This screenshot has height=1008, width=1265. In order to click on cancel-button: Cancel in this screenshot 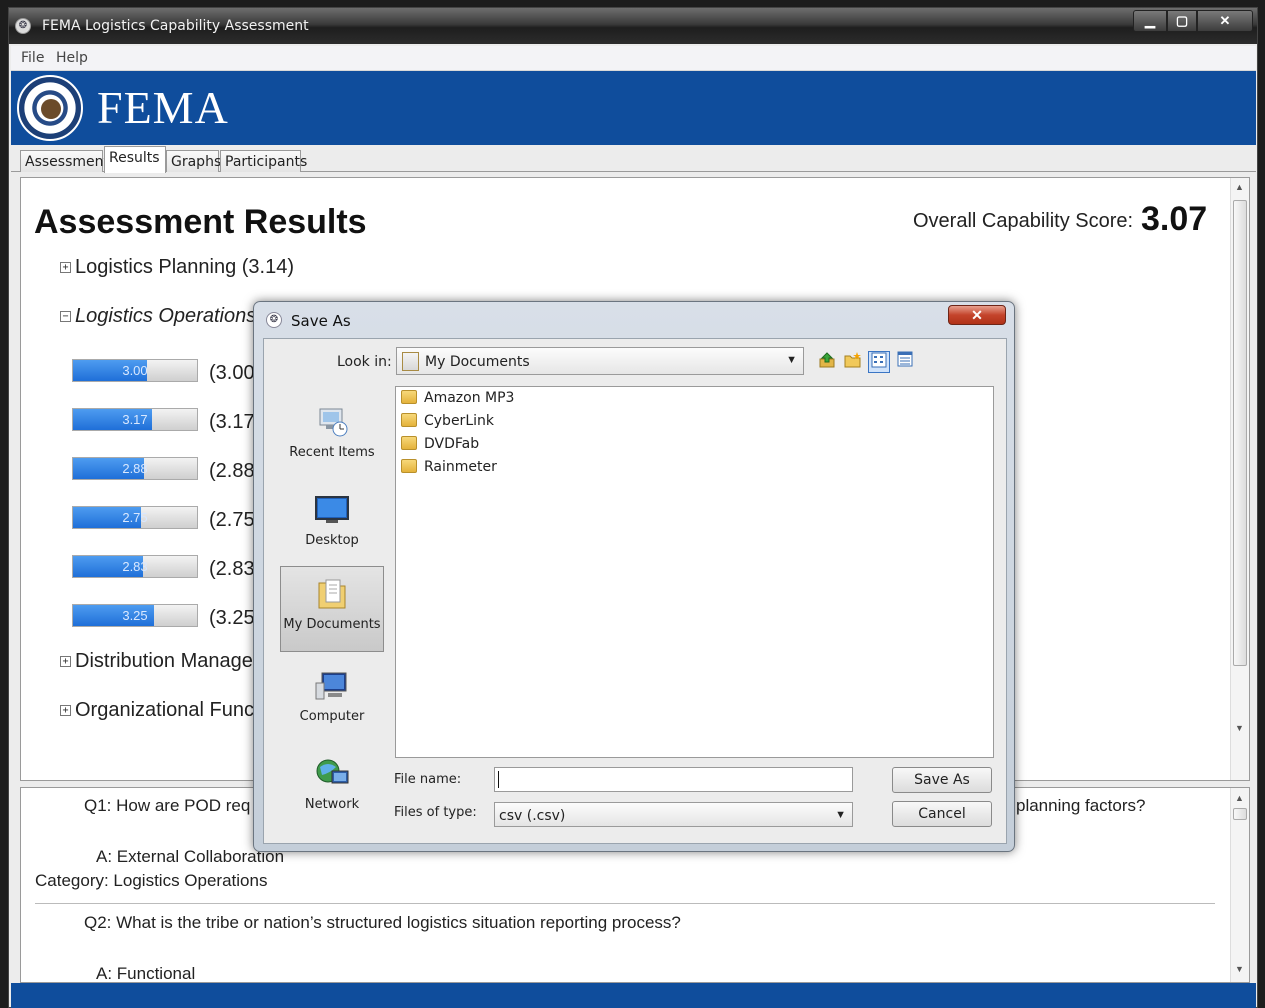, I will do `click(942, 814)`.